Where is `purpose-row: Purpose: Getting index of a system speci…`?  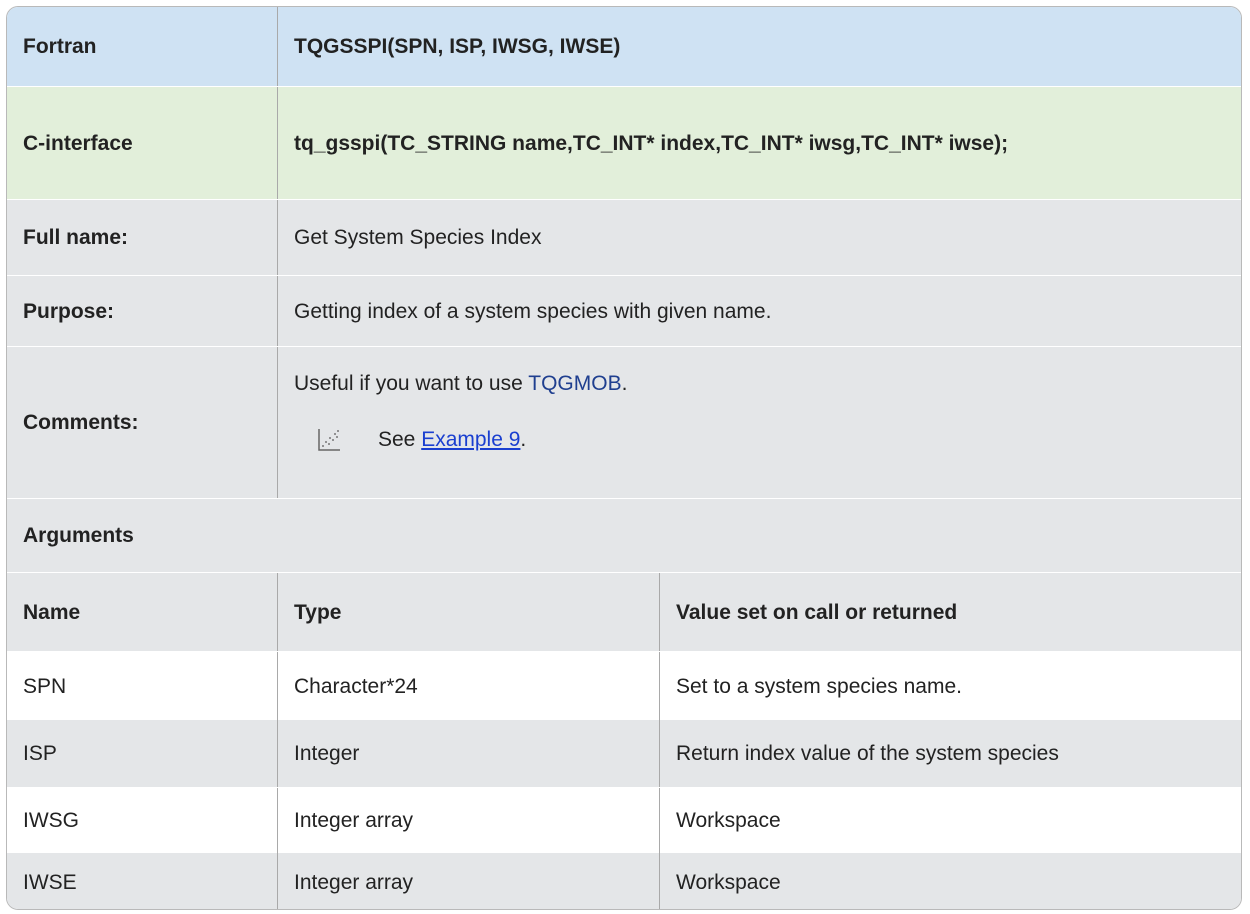
purpose-row: Purpose: Getting index of a system speci… is located at coordinates (624, 311).